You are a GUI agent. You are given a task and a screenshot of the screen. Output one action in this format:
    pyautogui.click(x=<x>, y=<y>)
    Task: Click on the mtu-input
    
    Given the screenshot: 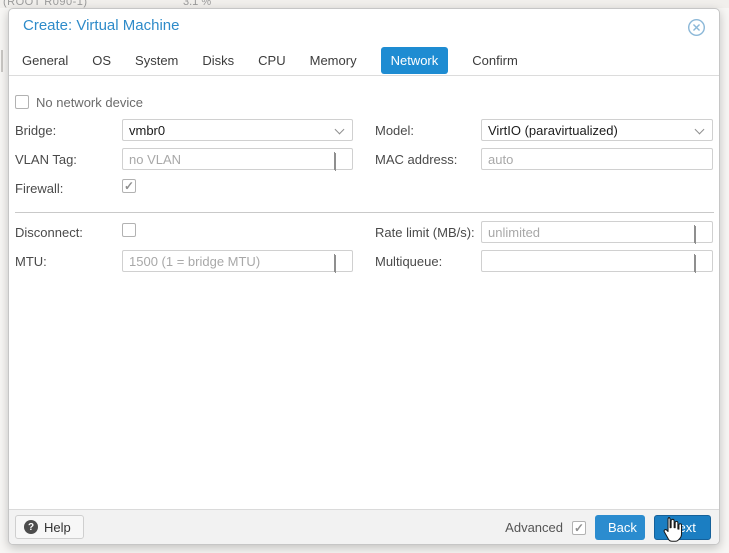 What is the action you would take?
    pyautogui.click(x=237, y=261)
    